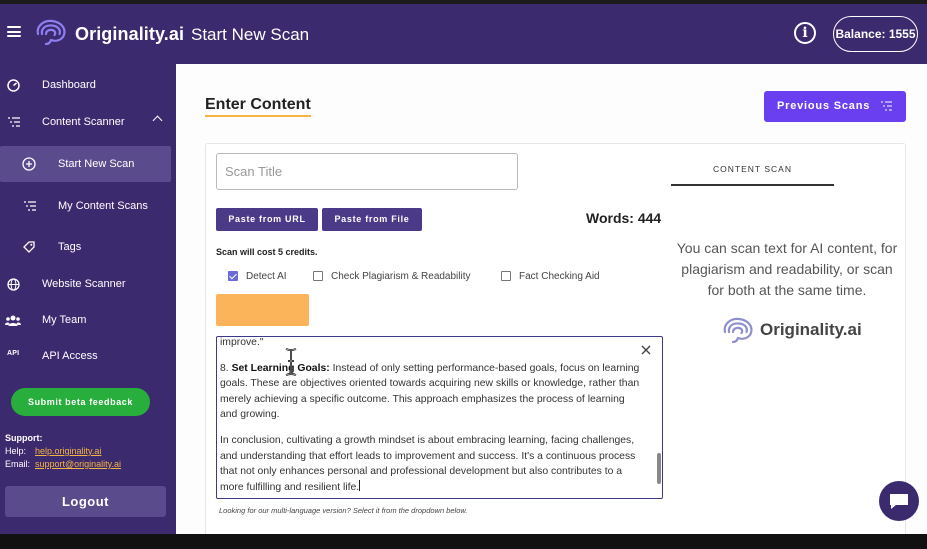  I want to click on submit-beta-feedback-button: Submit beta feedback, so click(80, 402).